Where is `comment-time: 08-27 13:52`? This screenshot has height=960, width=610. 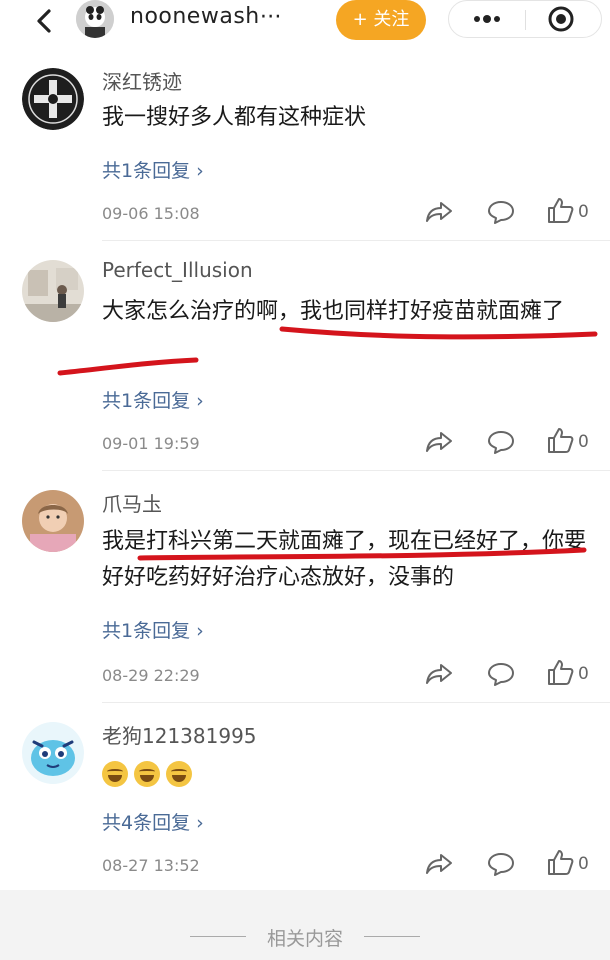 comment-time: 08-27 13:52 is located at coordinates (151, 865).